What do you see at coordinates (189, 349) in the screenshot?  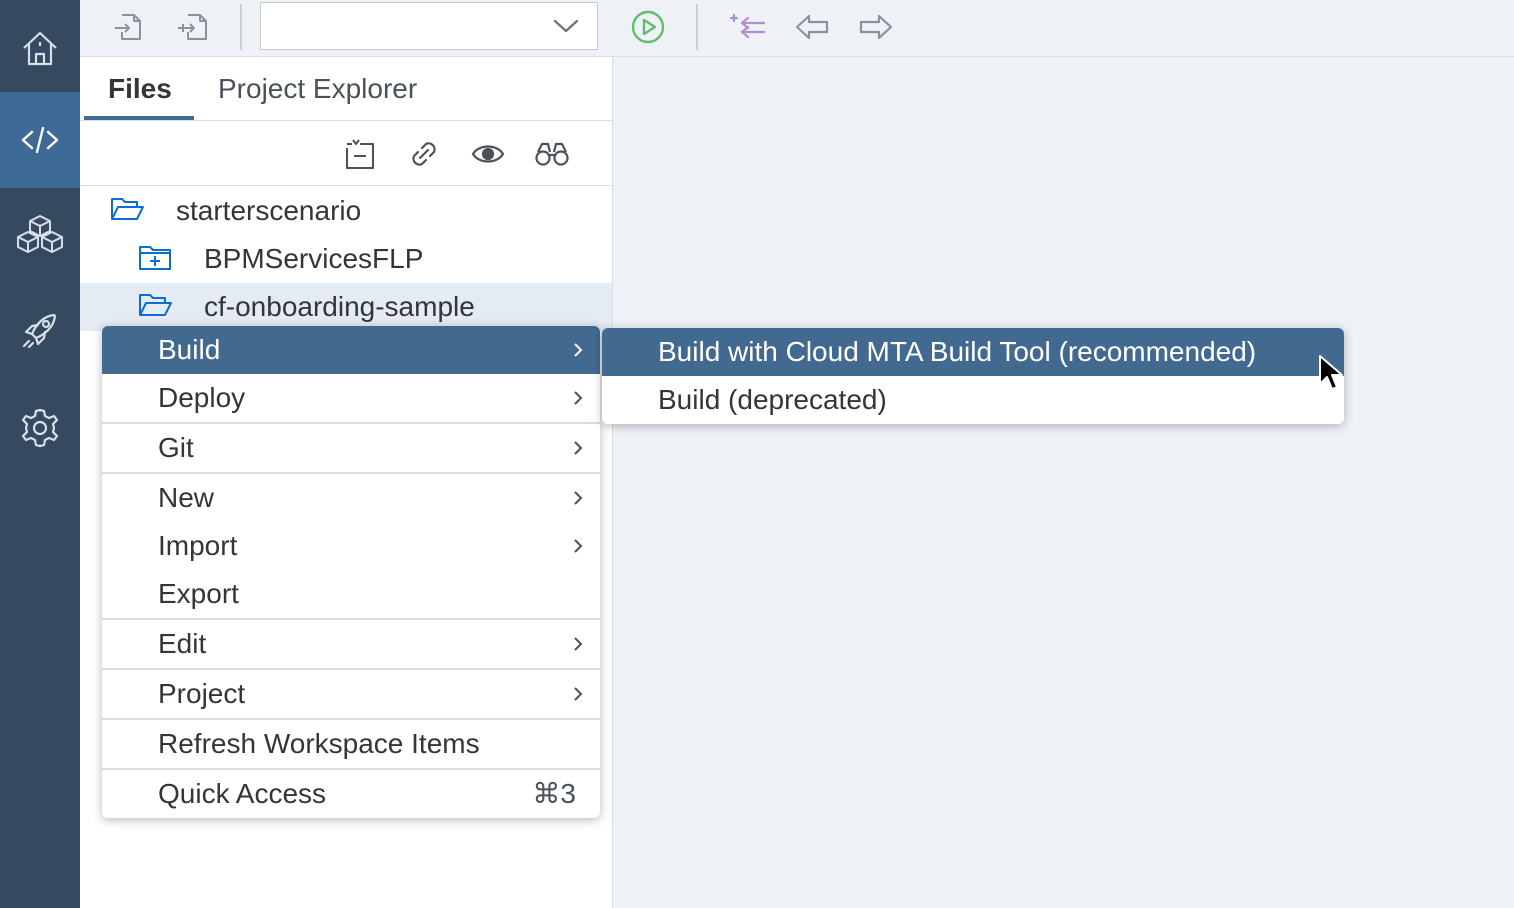 I see `menu-item-label: Build` at bounding box center [189, 349].